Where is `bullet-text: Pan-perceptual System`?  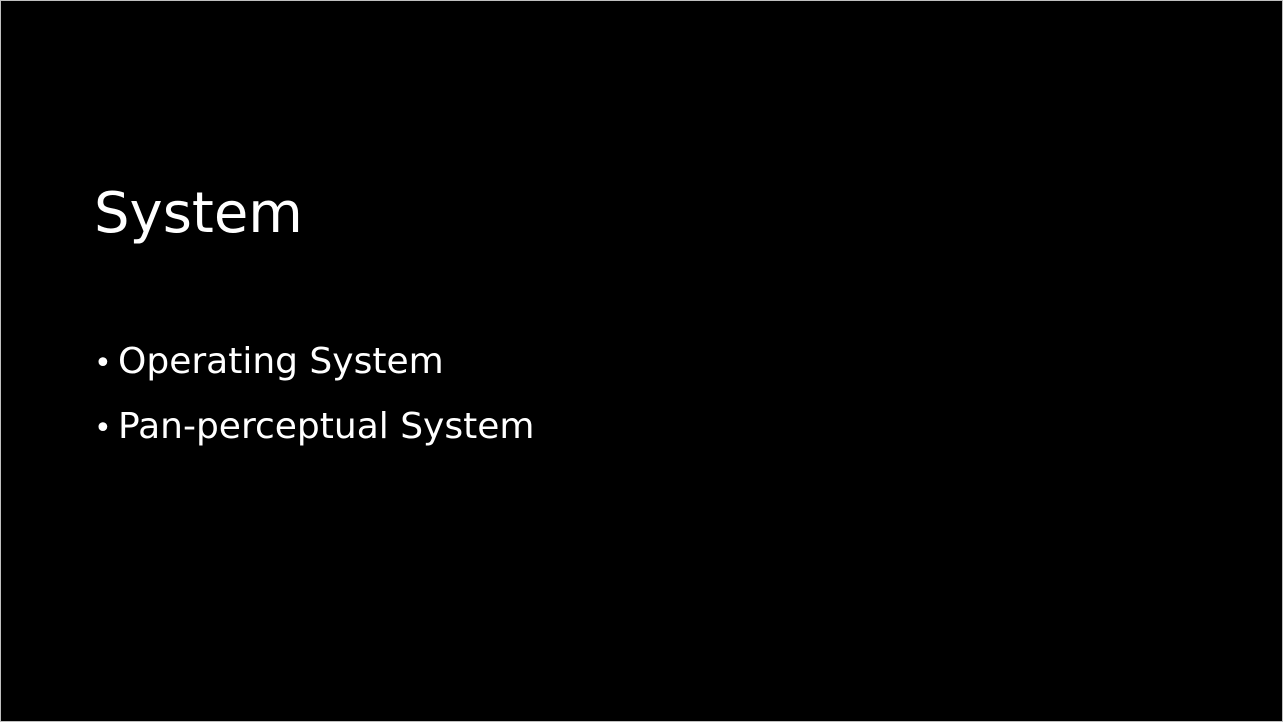 bullet-text: Pan-perceptual System is located at coordinates (326, 426).